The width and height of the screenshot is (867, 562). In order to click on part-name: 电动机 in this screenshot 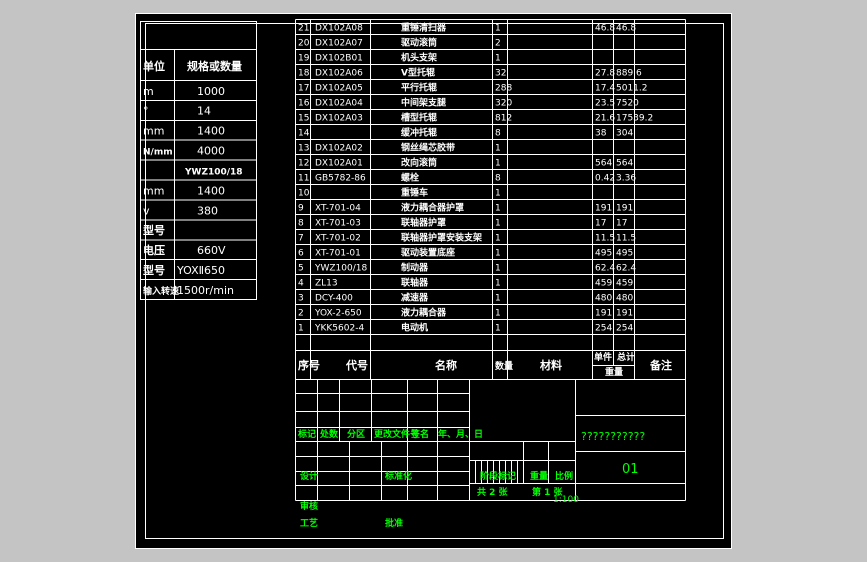, I will do `click(414, 328)`.